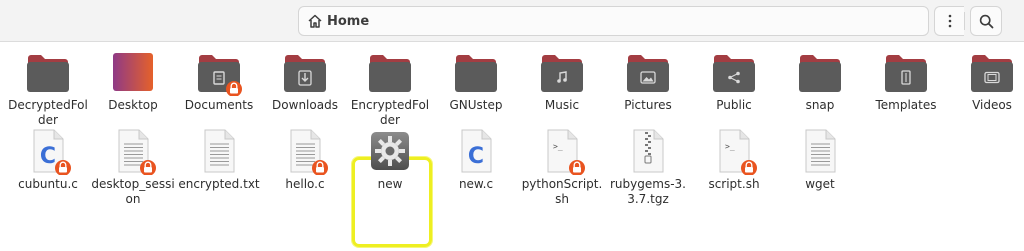 This screenshot has width=1024, height=251. What do you see at coordinates (562, 191) in the screenshot?
I see `file-item-label: pythonScript.sh` at bounding box center [562, 191].